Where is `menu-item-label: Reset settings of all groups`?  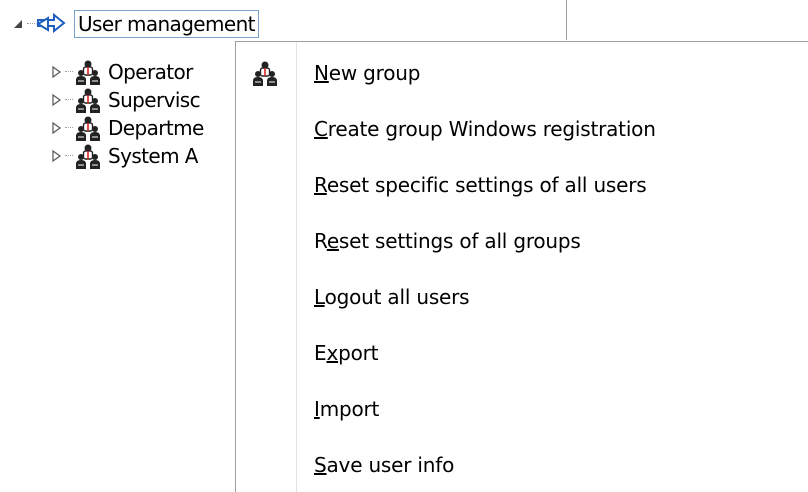
menu-item-label: Reset settings of all groups is located at coordinates (447, 241).